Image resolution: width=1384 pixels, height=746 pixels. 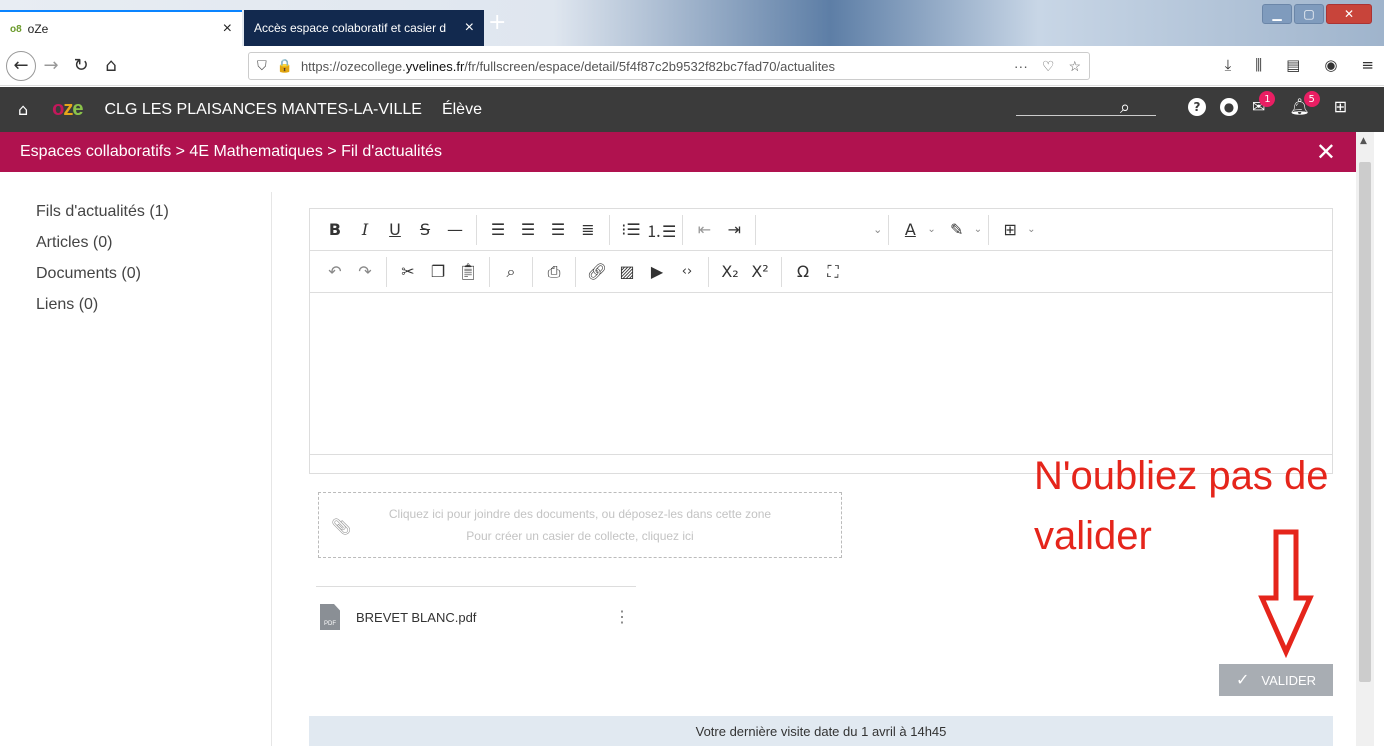 I want to click on search-input, so click(x=1086, y=115).